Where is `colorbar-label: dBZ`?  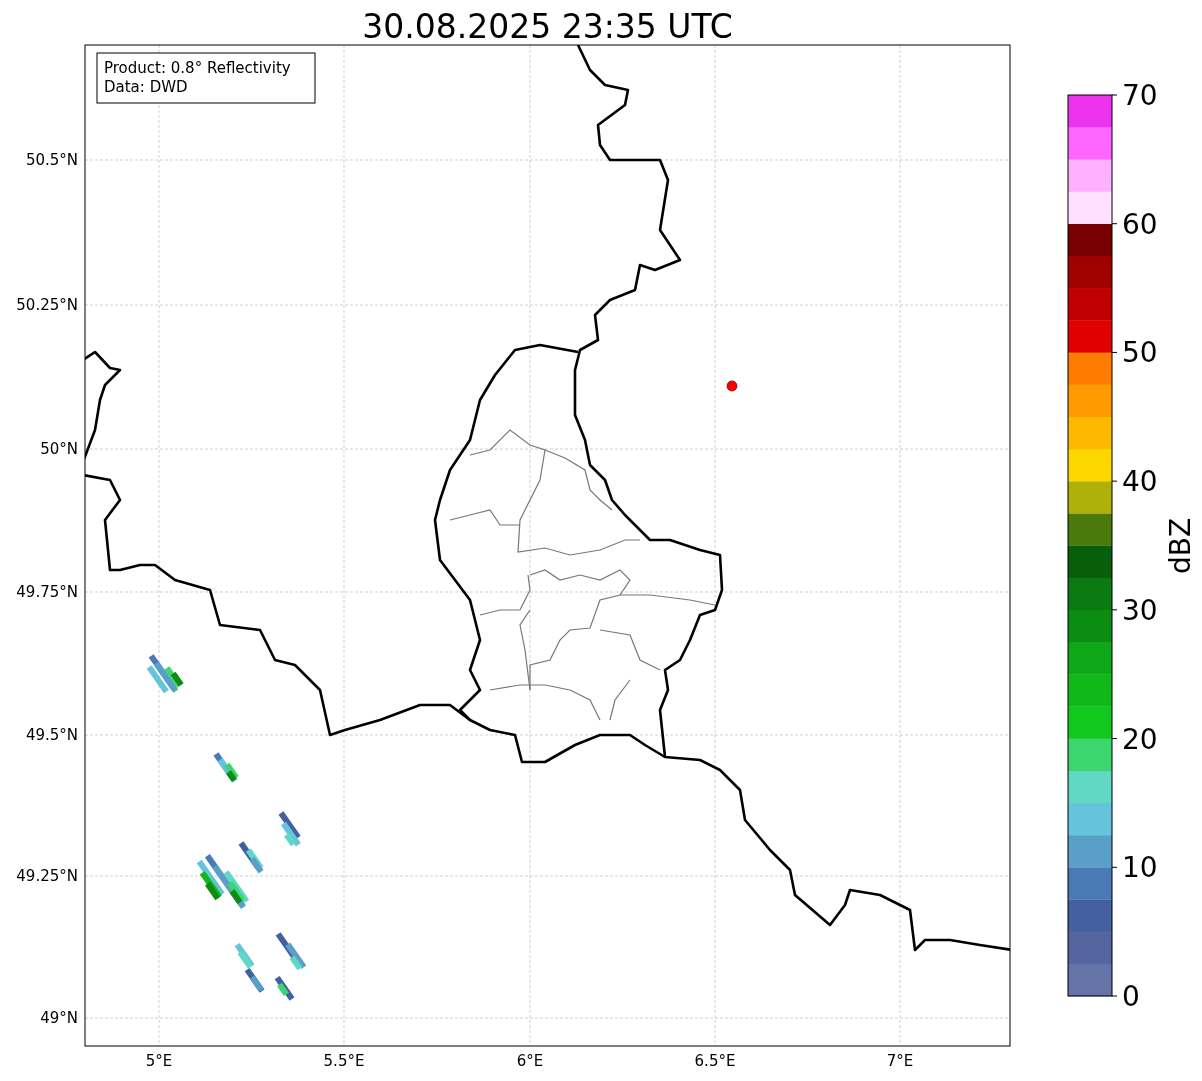 colorbar-label: dBZ is located at coordinates (1180, 546).